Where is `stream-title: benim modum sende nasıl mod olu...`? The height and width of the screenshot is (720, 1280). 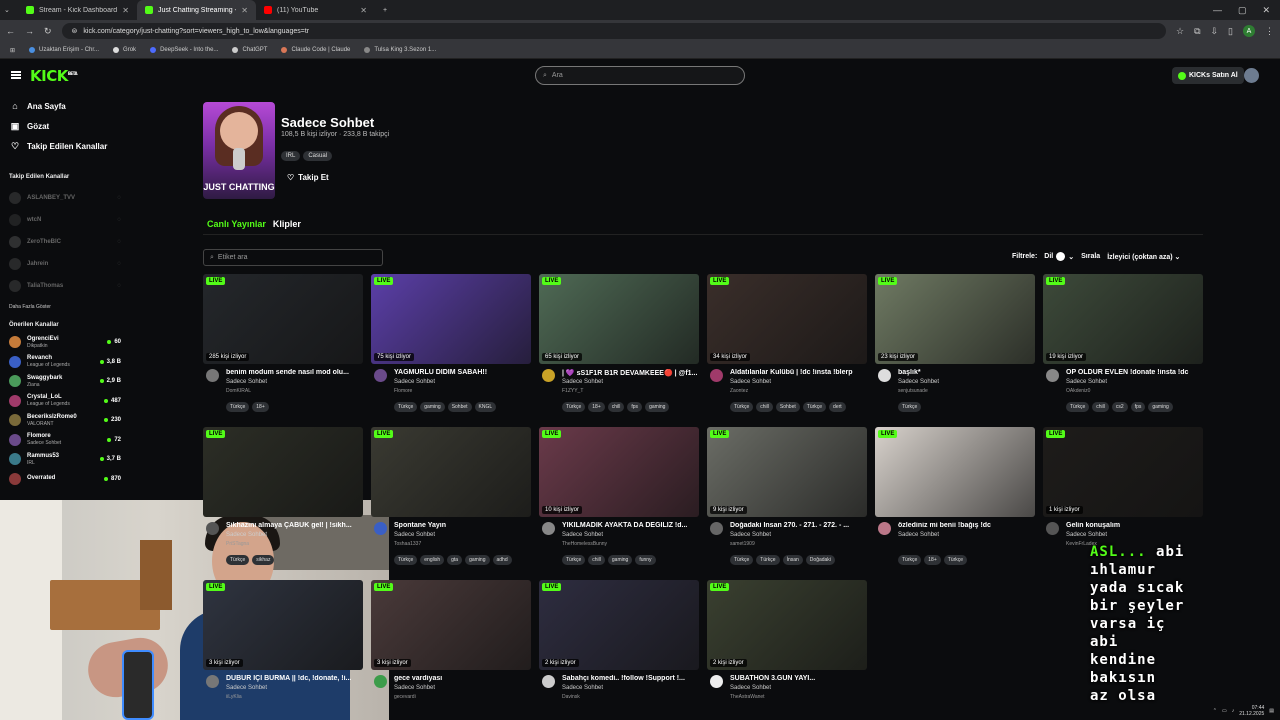
stream-title: benim modum sende nasıl mod olu... is located at coordinates (293, 372).